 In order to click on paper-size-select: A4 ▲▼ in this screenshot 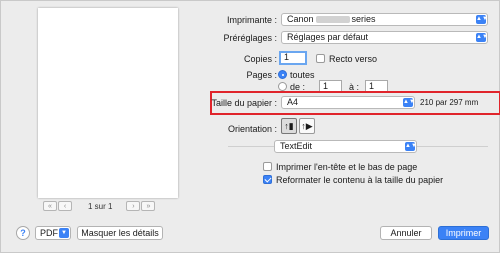, I will do `click(348, 102)`.